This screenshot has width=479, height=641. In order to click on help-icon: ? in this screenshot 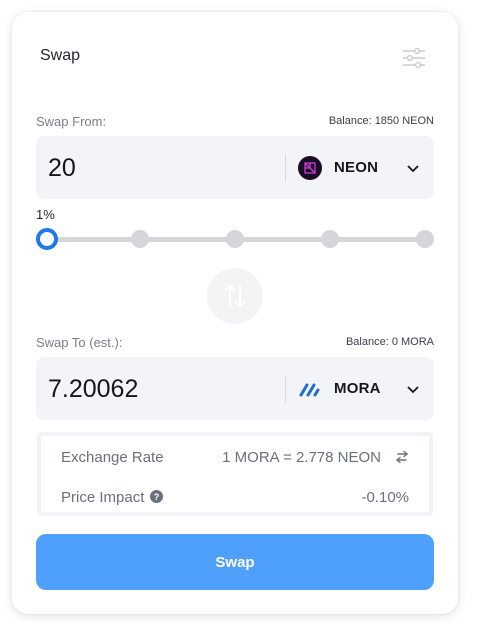, I will do `click(157, 496)`.